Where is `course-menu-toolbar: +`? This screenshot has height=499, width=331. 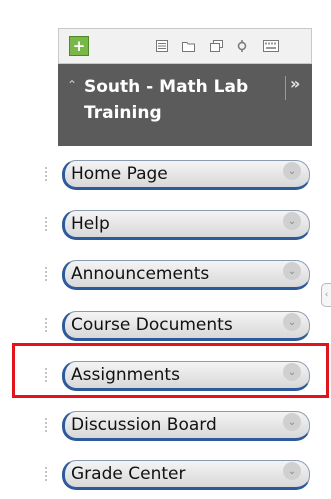
course-menu-toolbar: + is located at coordinates (185, 46).